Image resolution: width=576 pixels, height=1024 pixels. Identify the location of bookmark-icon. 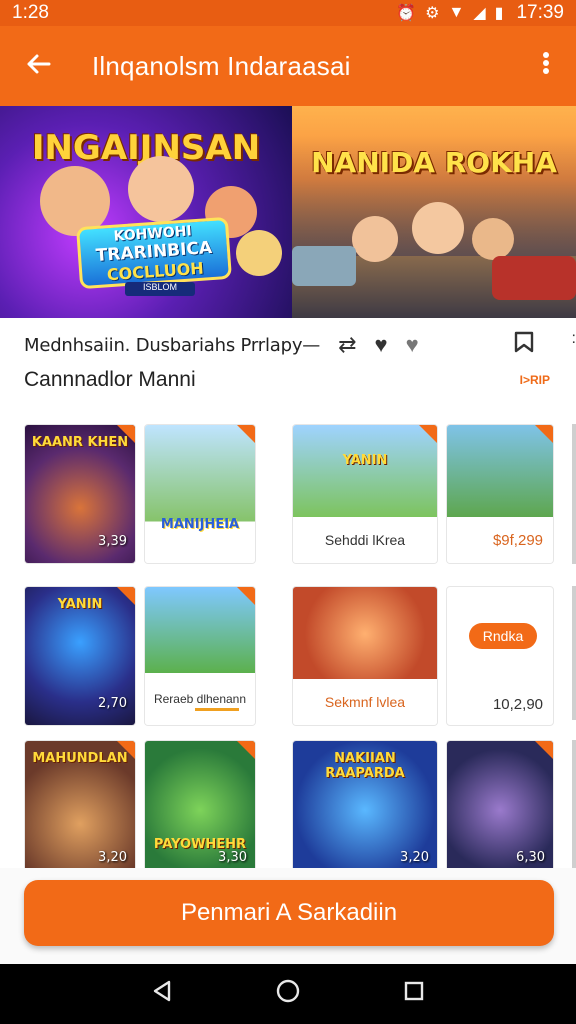
(524, 345).